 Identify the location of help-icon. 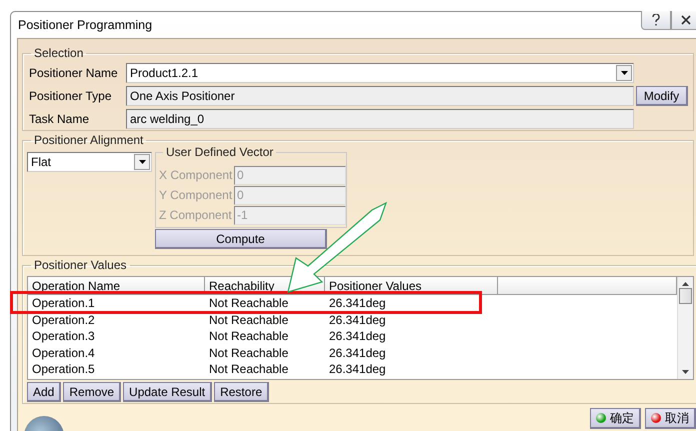
(656, 20).